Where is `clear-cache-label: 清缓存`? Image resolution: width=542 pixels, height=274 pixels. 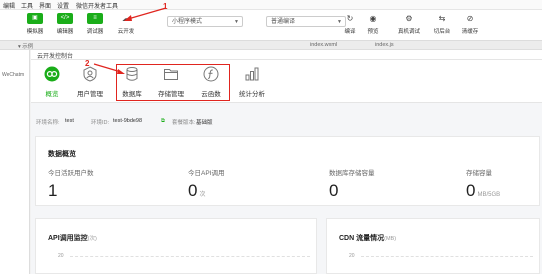 clear-cache-label: 清缓存 is located at coordinates (470, 32).